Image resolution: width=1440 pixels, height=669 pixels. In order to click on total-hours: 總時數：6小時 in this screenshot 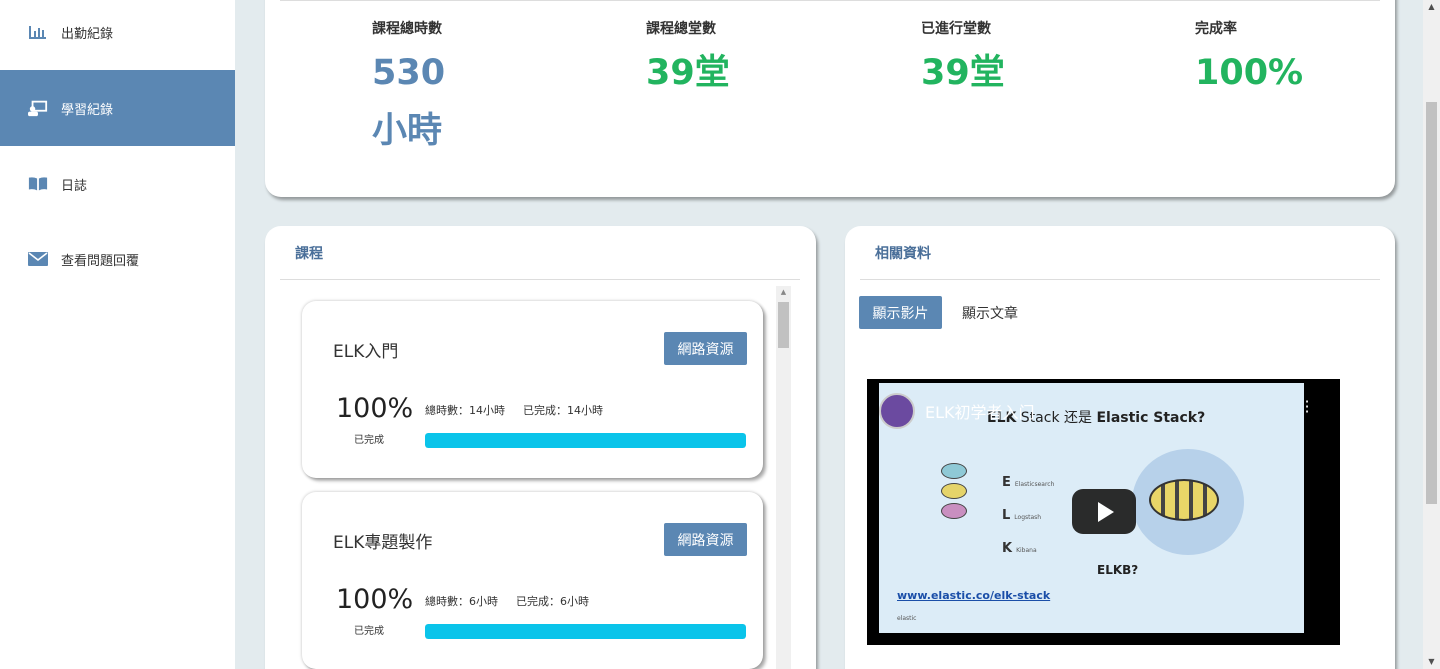, I will do `click(461, 601)`.